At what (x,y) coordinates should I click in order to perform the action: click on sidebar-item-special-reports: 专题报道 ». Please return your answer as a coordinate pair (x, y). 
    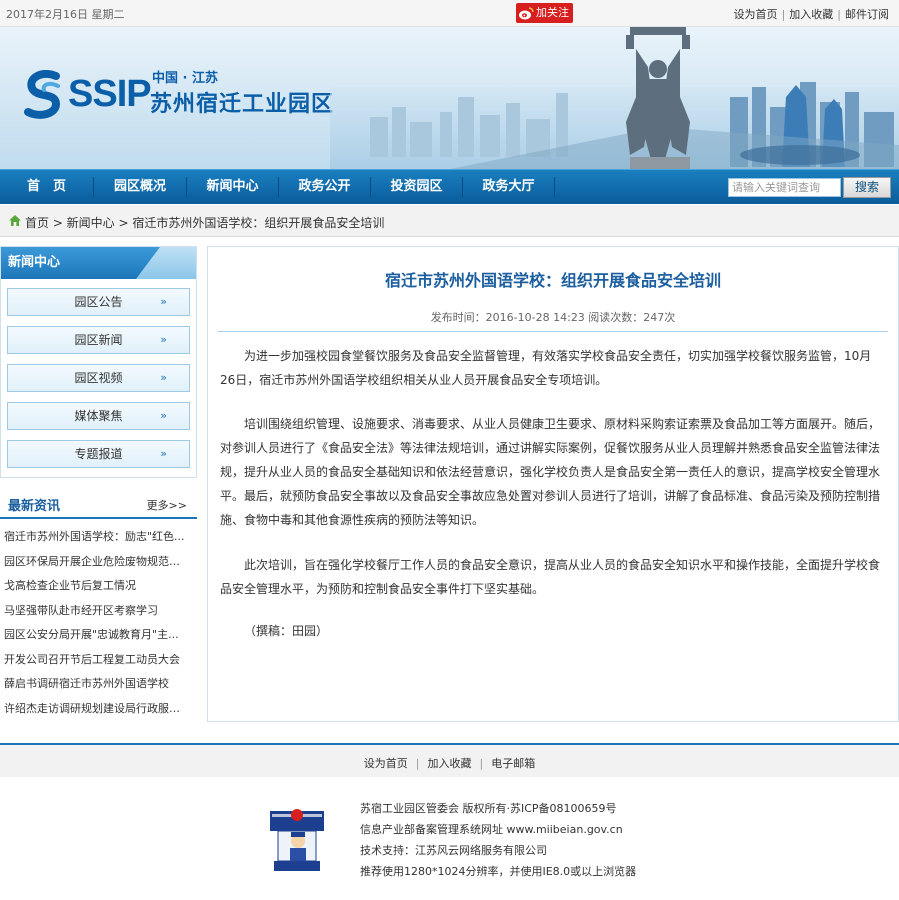
    Looking at the image, I should click on (98, 454).